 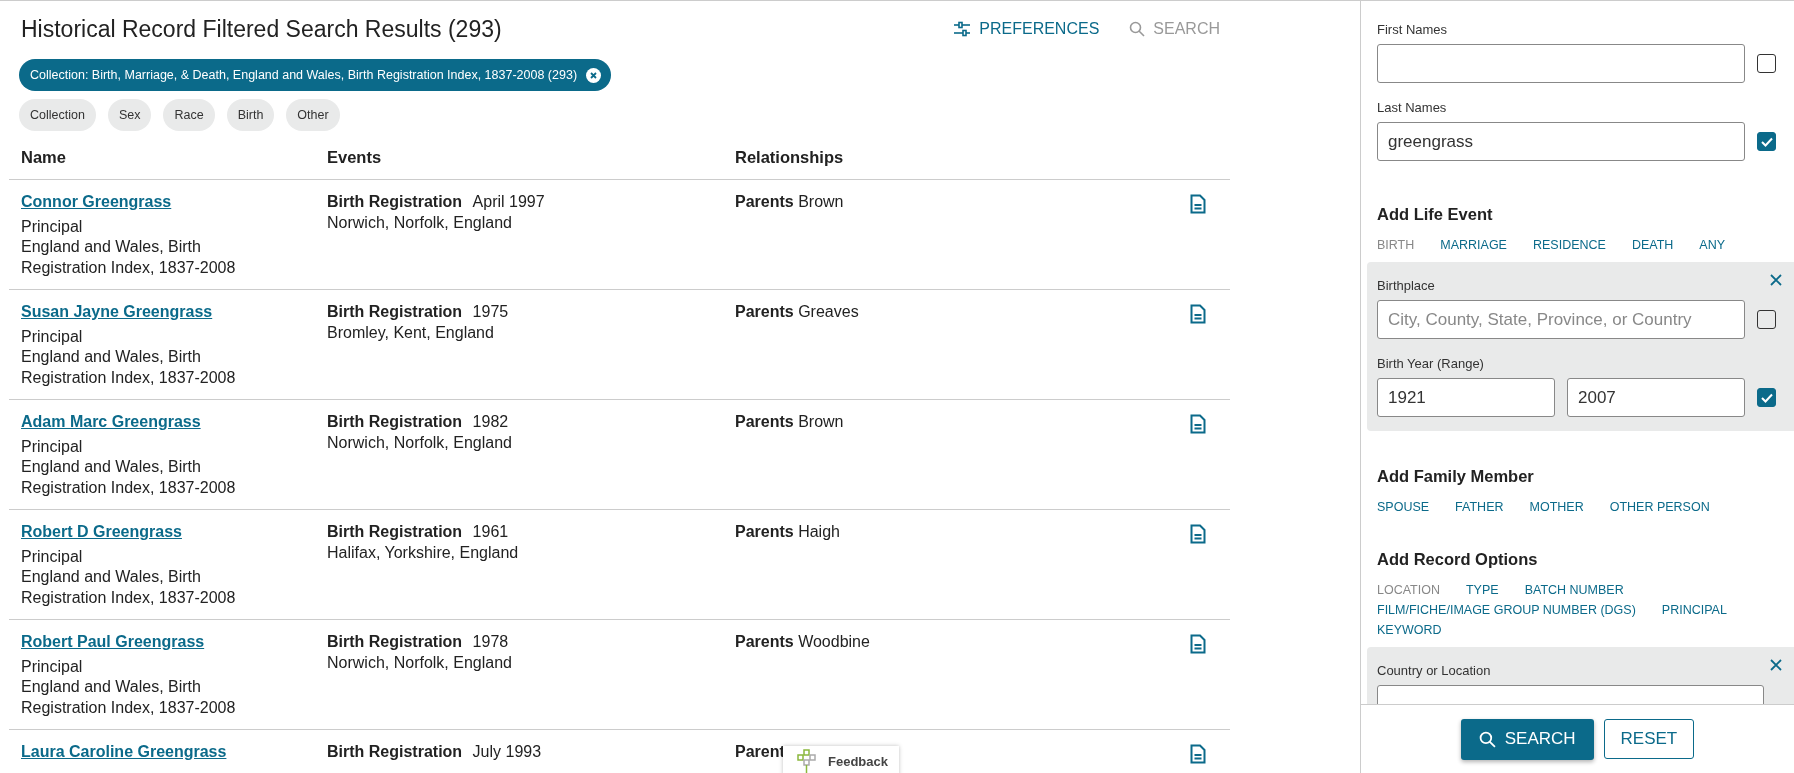 What do you see at coordinates (828, 311) in the screenshot?
I see `relation-name: Greaves` at bounding box center [828, 311].